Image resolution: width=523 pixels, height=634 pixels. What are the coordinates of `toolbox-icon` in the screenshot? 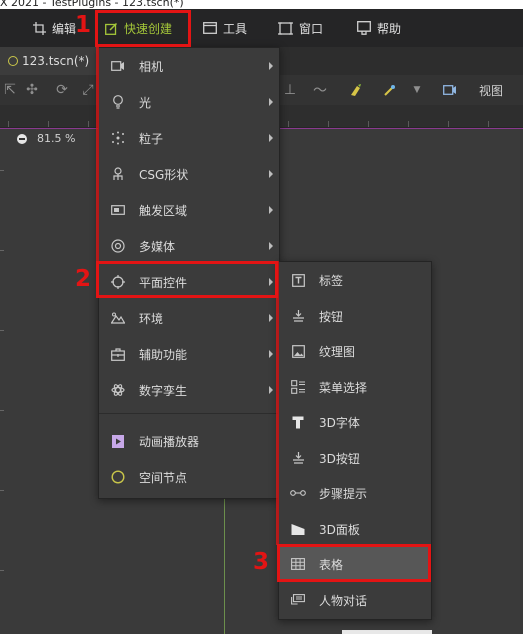 It's located at (118, 354).